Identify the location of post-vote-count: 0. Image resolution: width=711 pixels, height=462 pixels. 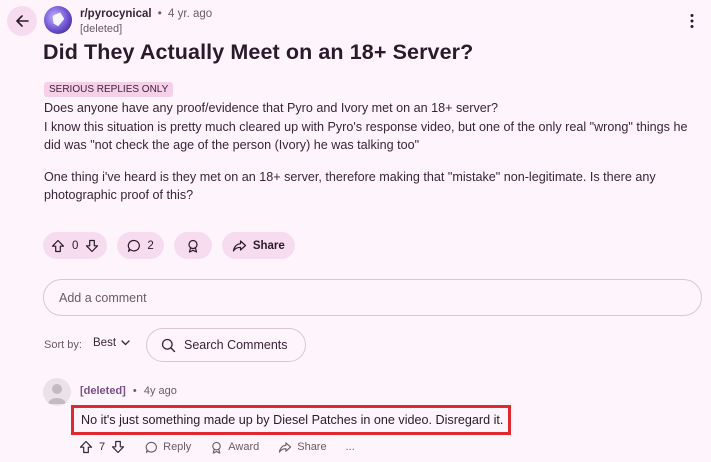
(75, 245).